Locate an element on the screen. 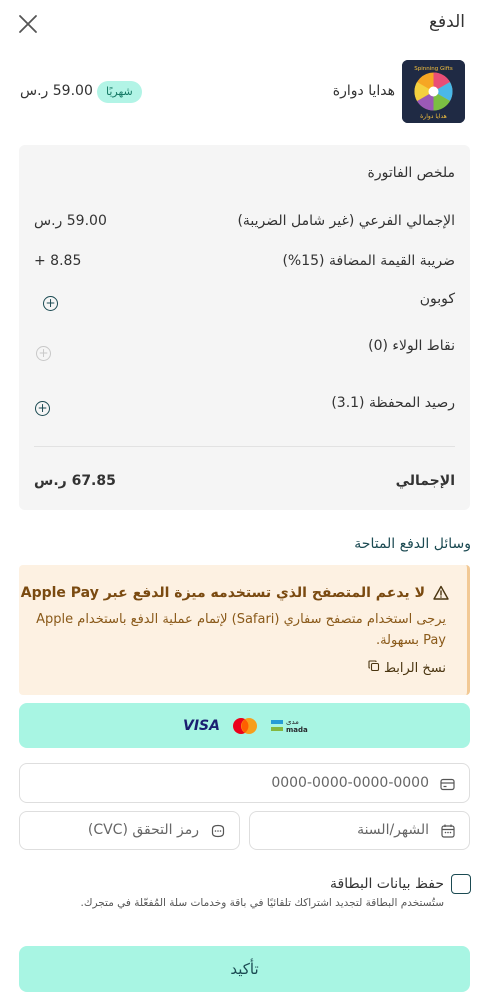  vat-label: ضريبة القيمة المضافة (15%) is located at coordinates (368, 261).